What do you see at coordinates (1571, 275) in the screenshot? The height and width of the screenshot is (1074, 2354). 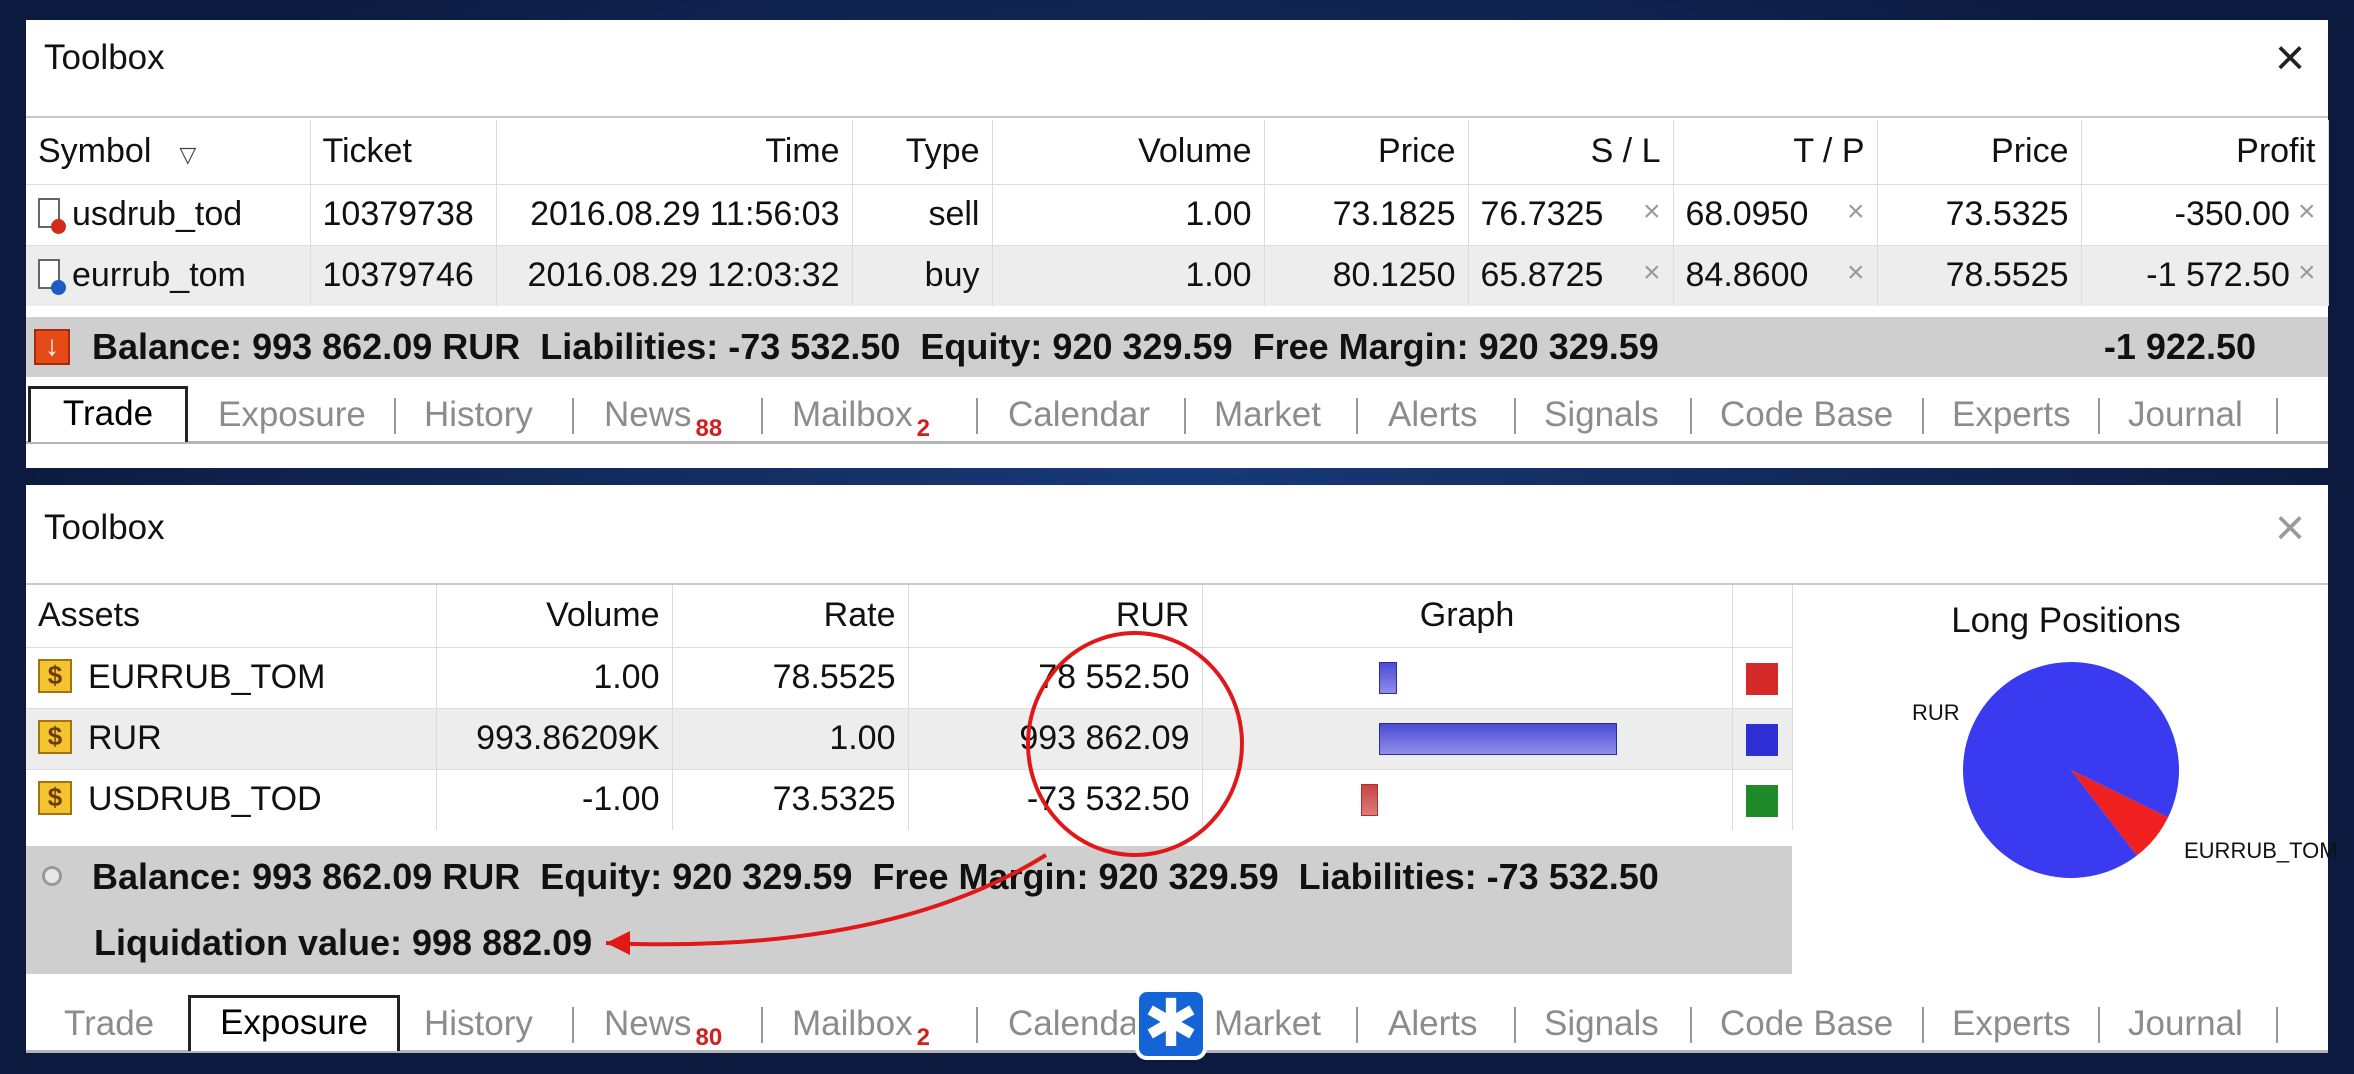 I see `sl-cell: 65.8725 ×` at bounding box center [1571, 275].